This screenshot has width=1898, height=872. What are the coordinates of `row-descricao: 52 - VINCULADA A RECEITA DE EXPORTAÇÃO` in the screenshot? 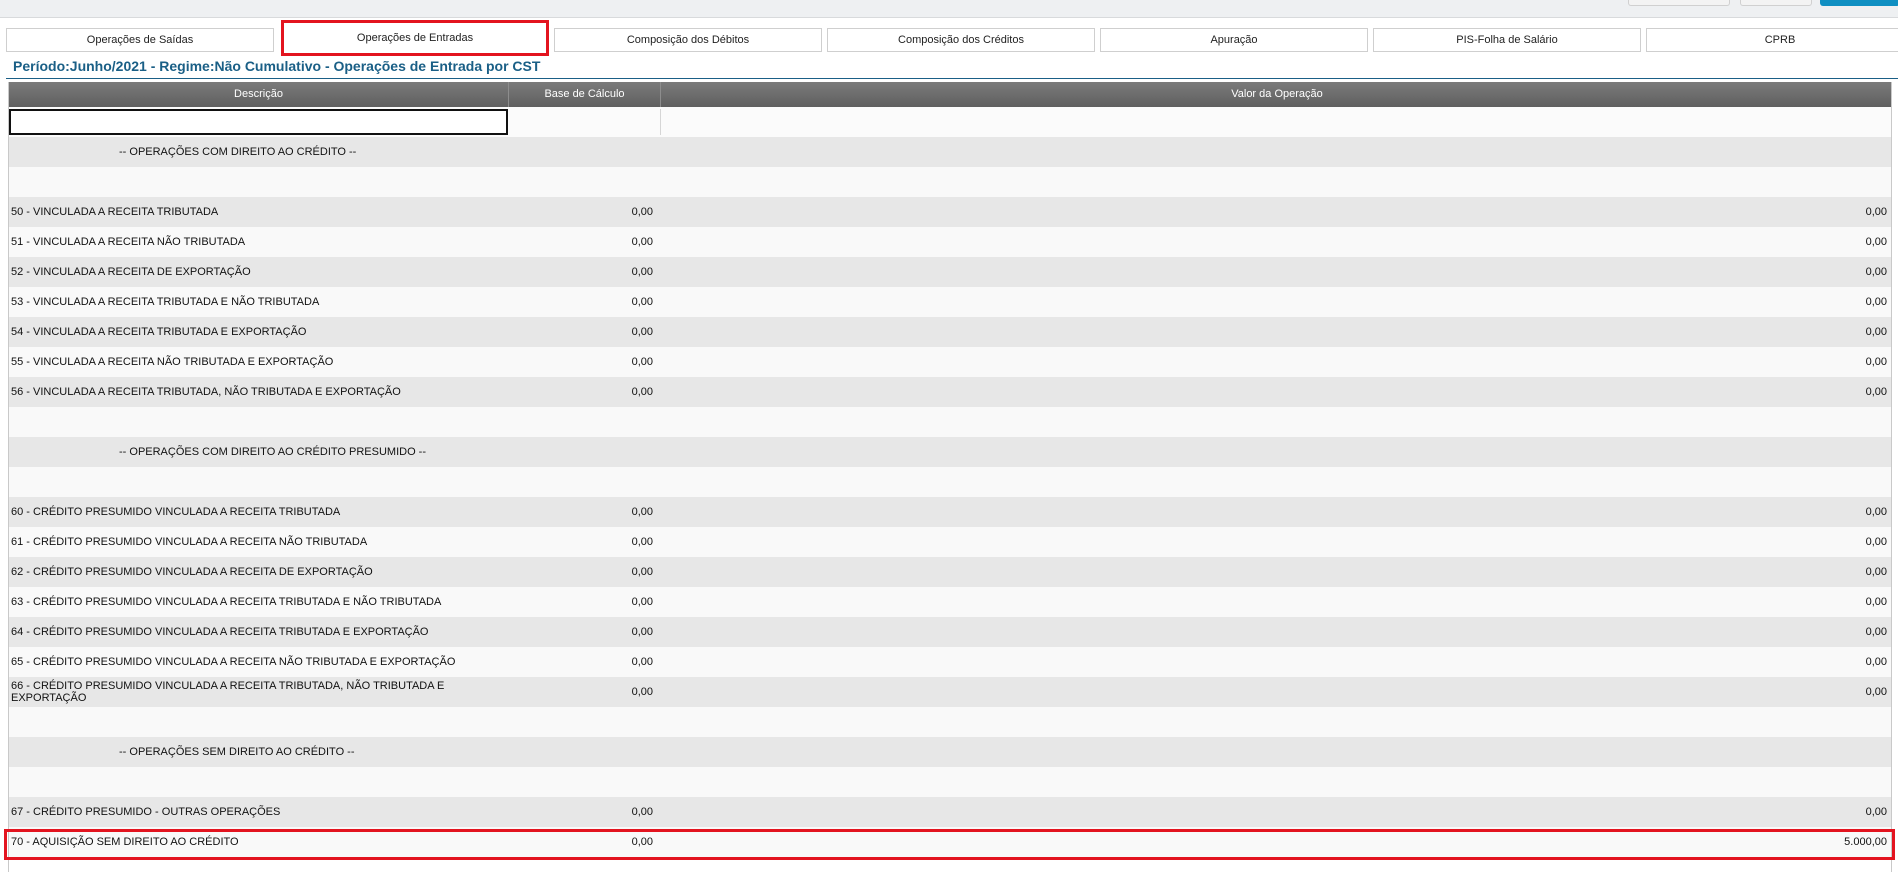 It's located at (131, 272).